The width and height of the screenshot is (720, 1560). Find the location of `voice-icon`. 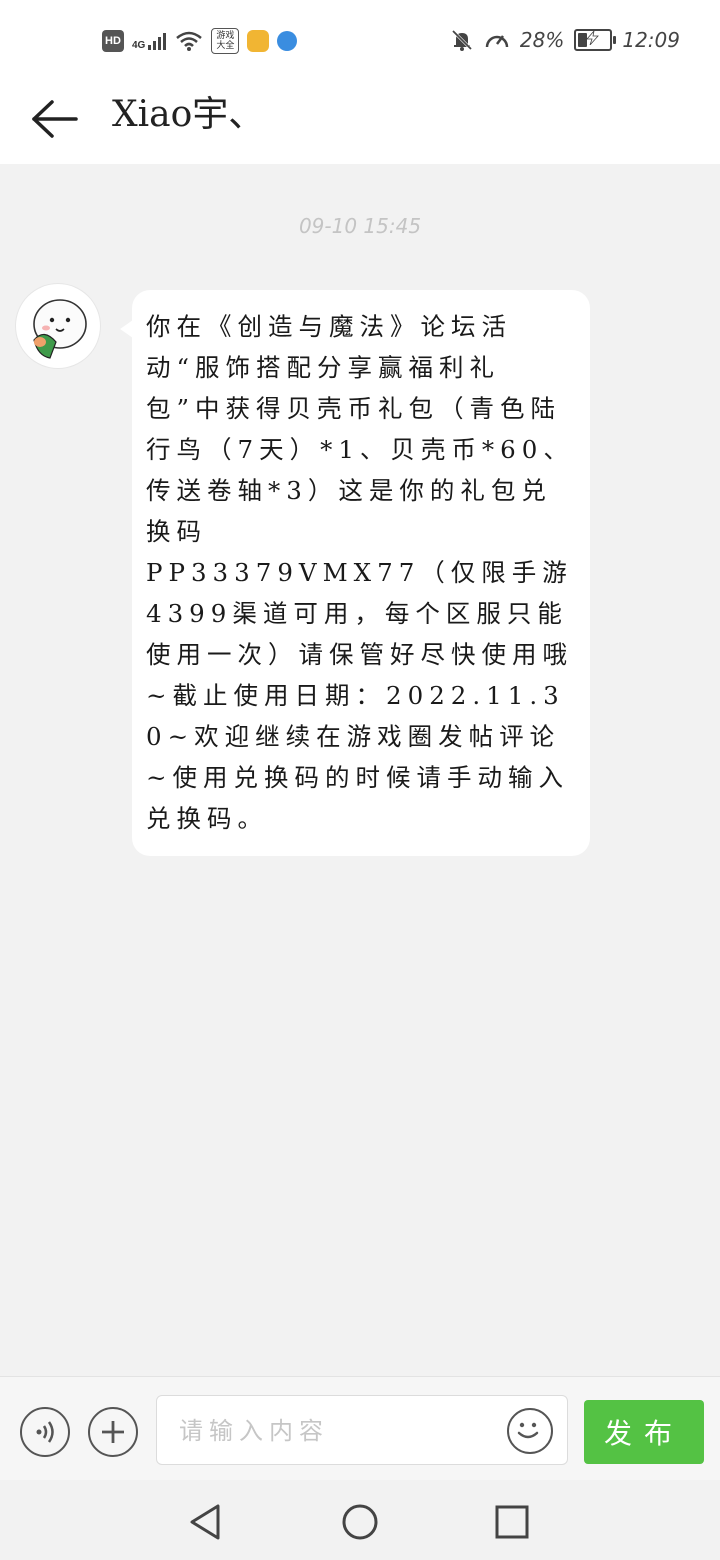

voice-icon is located at coordinates (45, 1432).